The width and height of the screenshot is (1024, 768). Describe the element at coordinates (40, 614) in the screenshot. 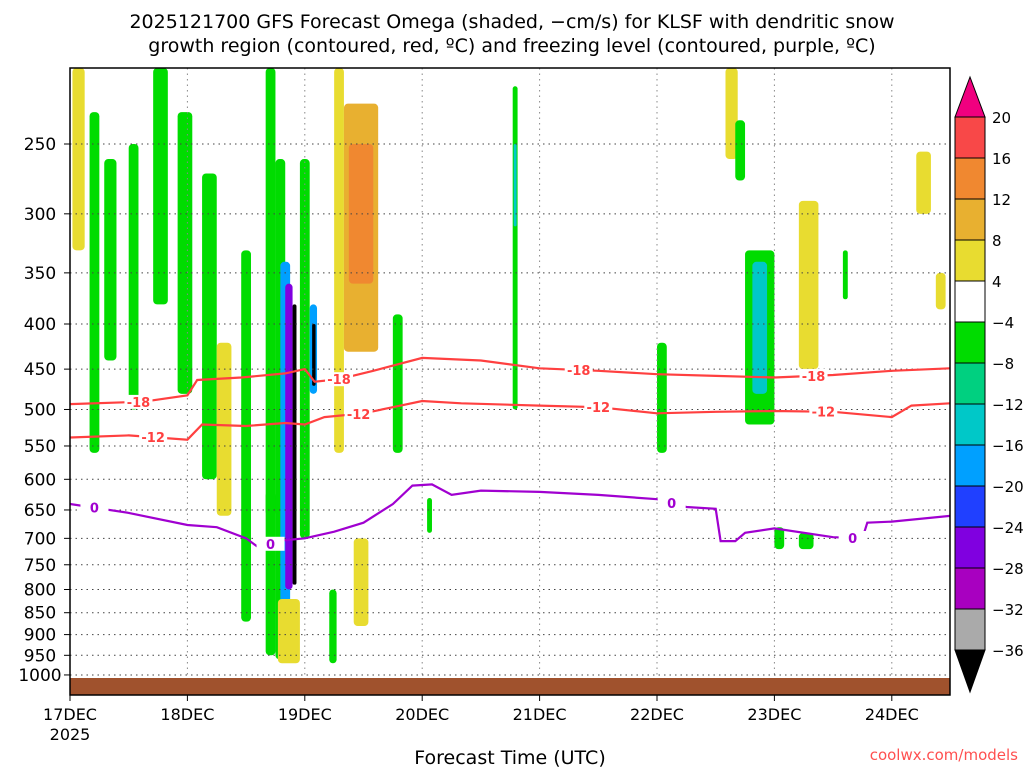

I see `y-tick-label: 850` at that location.